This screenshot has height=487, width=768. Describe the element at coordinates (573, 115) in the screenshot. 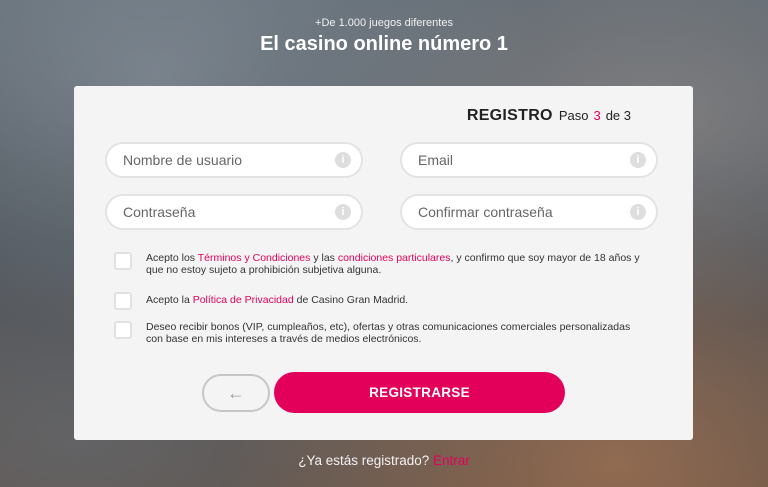

I see `step-word: Paso` at that location.